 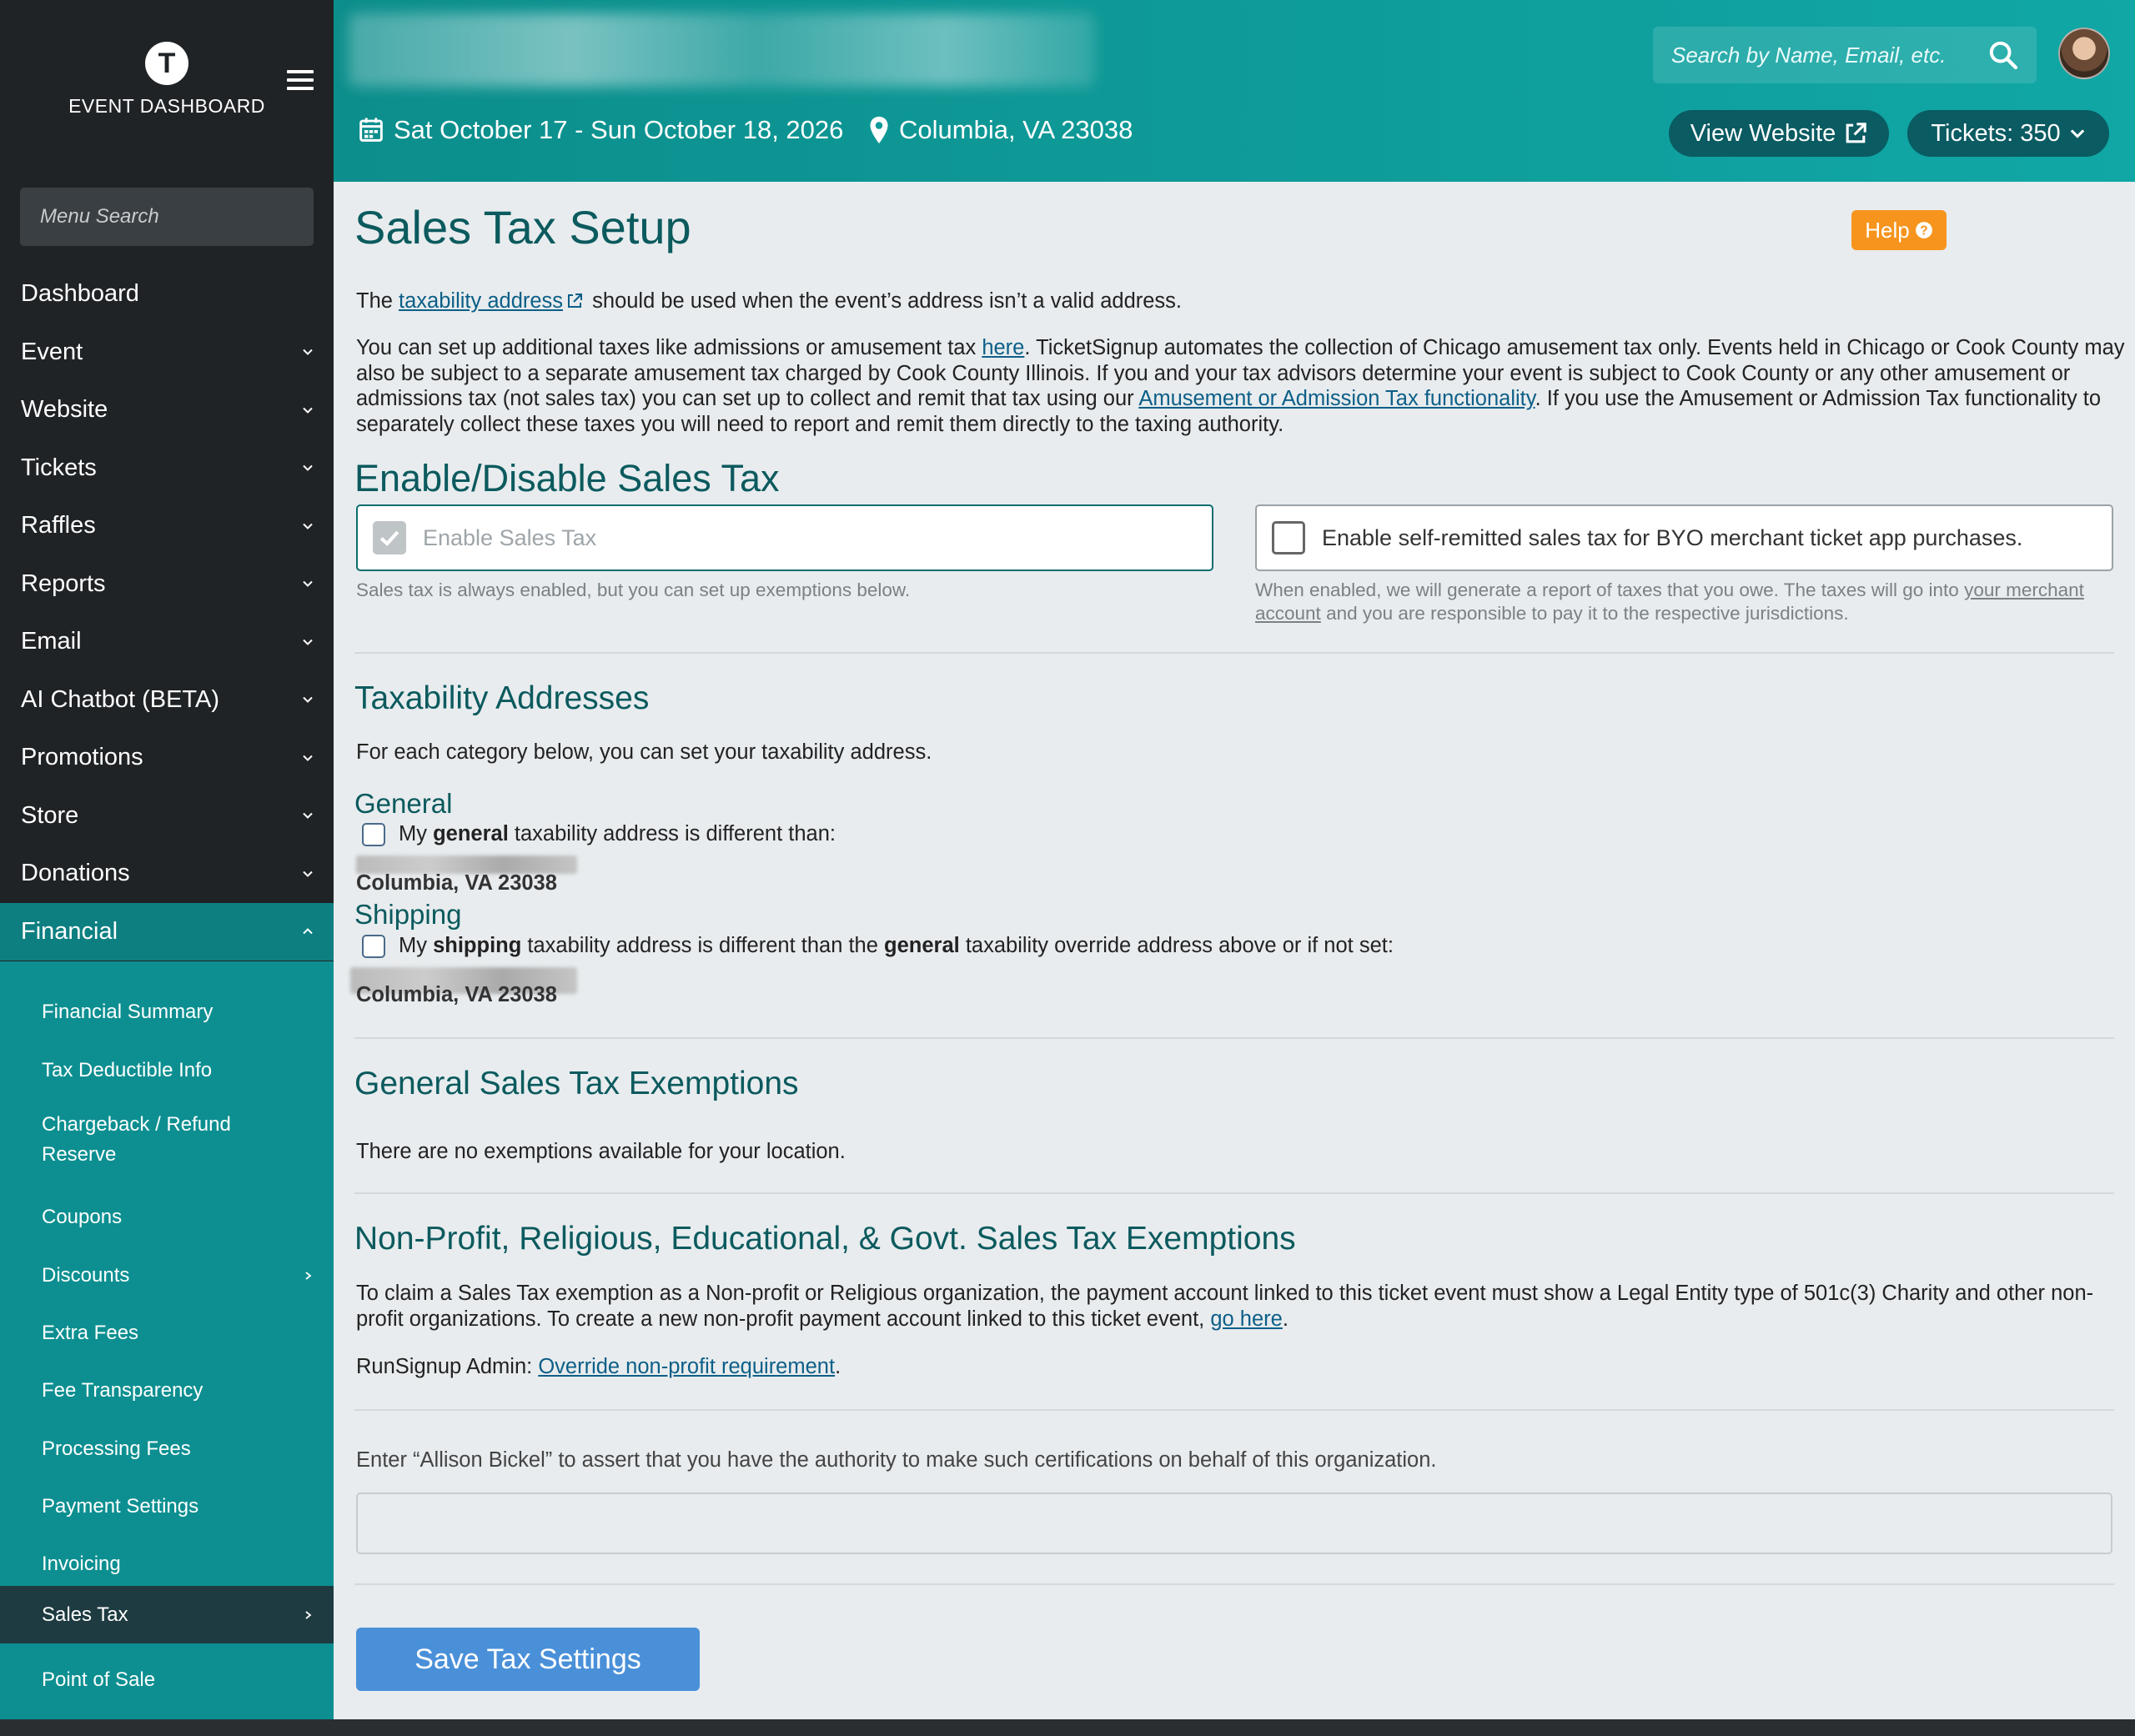 What do you see at coordinates (167, 1012) in the screenshot?
I see `sidebar-subitem-financial-summary: Financial Summary` at bounding box center [167, 1012].